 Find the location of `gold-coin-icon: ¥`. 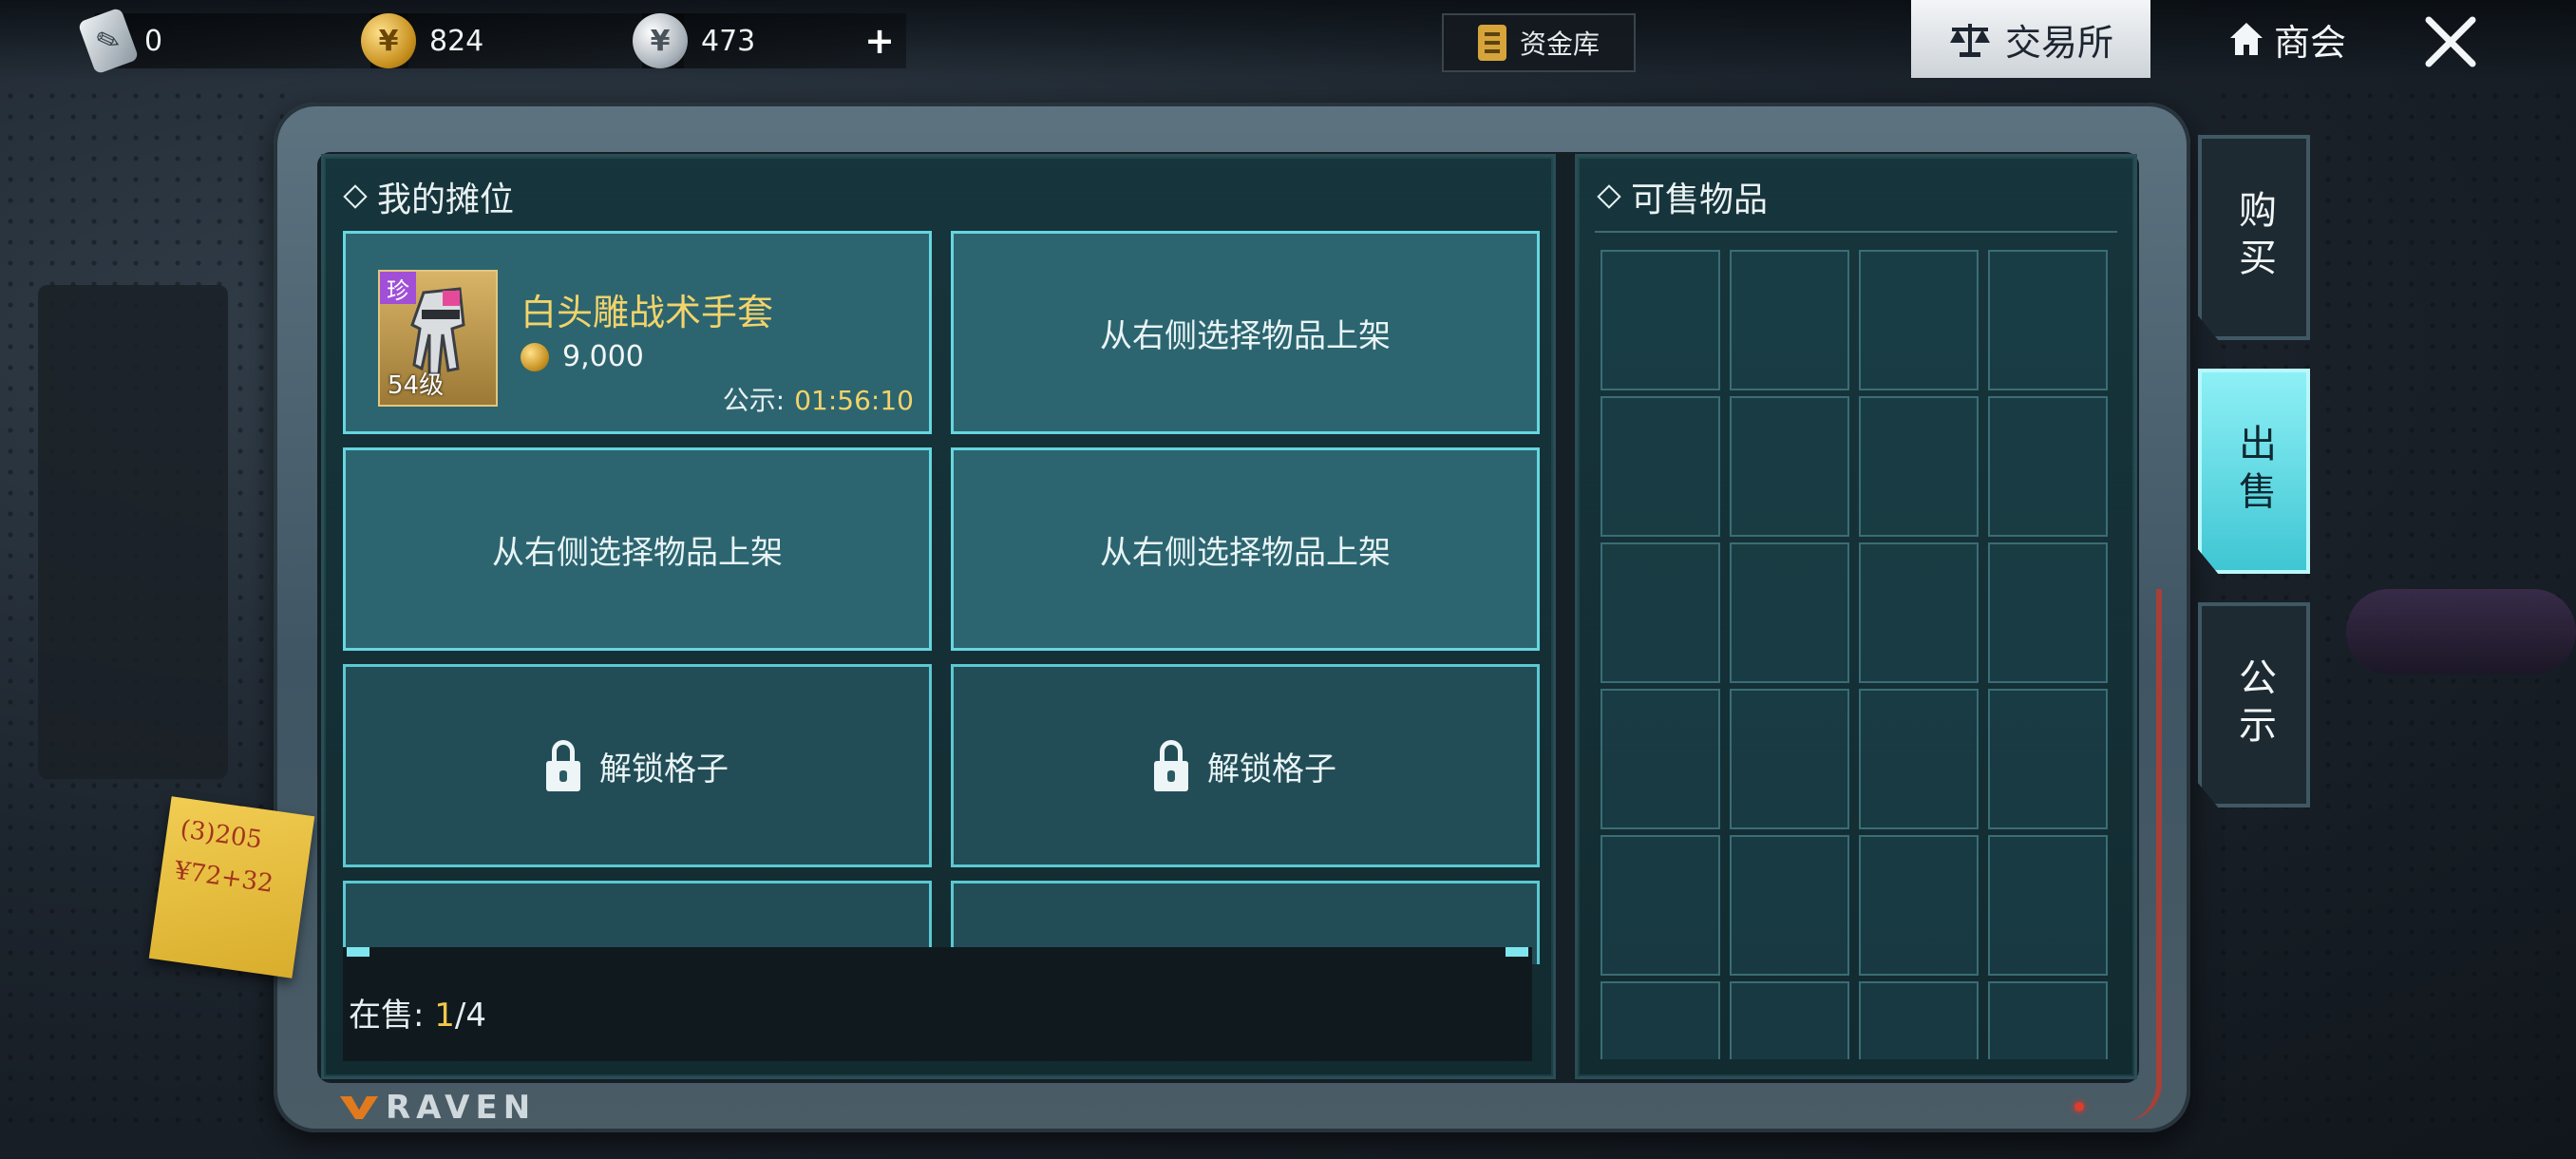

gold-coin-icon: ¥ is located at coordinates (388, 40).